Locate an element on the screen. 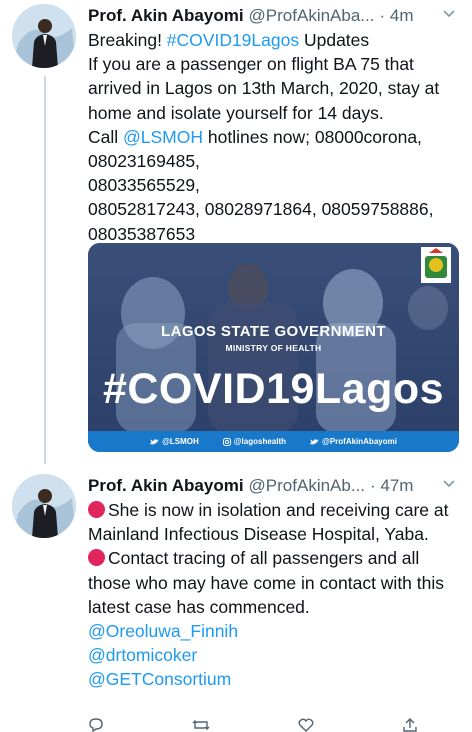  instagram-icon is located at coordinates (226, 441).